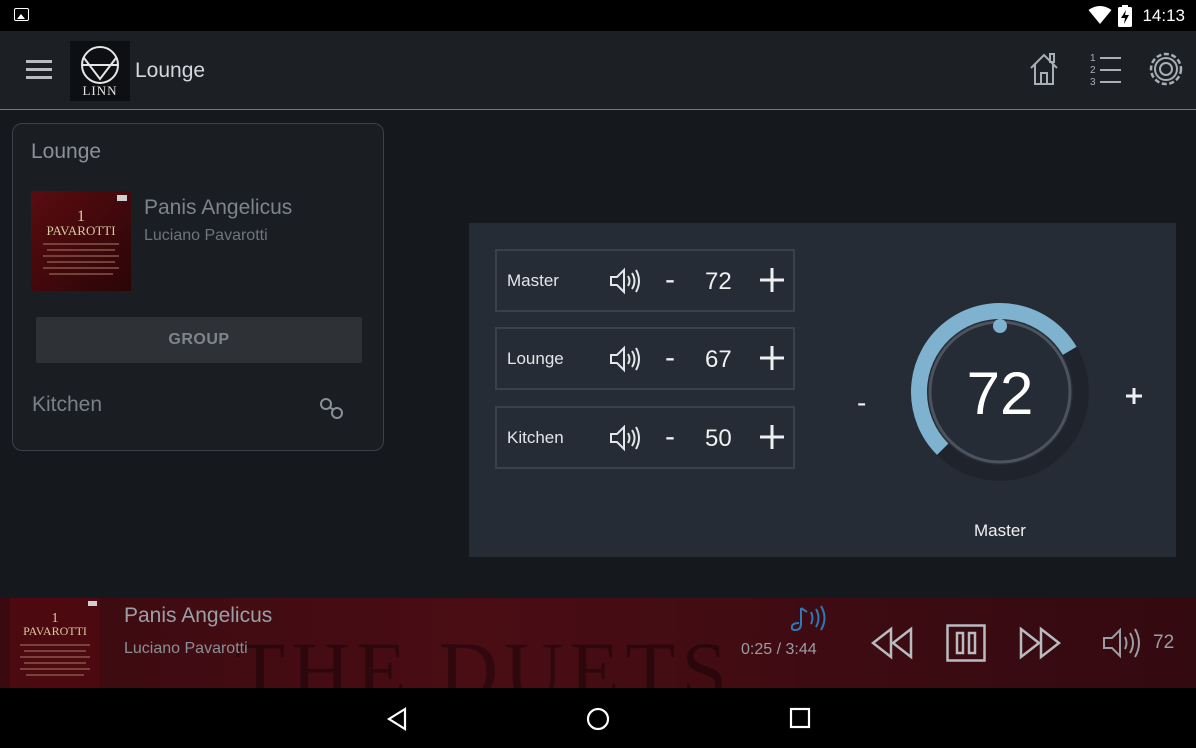 This screenshot has height=748, width=1196. I want to click on app-bar: LINN Lounge 1 2 3, so click(598, 70).